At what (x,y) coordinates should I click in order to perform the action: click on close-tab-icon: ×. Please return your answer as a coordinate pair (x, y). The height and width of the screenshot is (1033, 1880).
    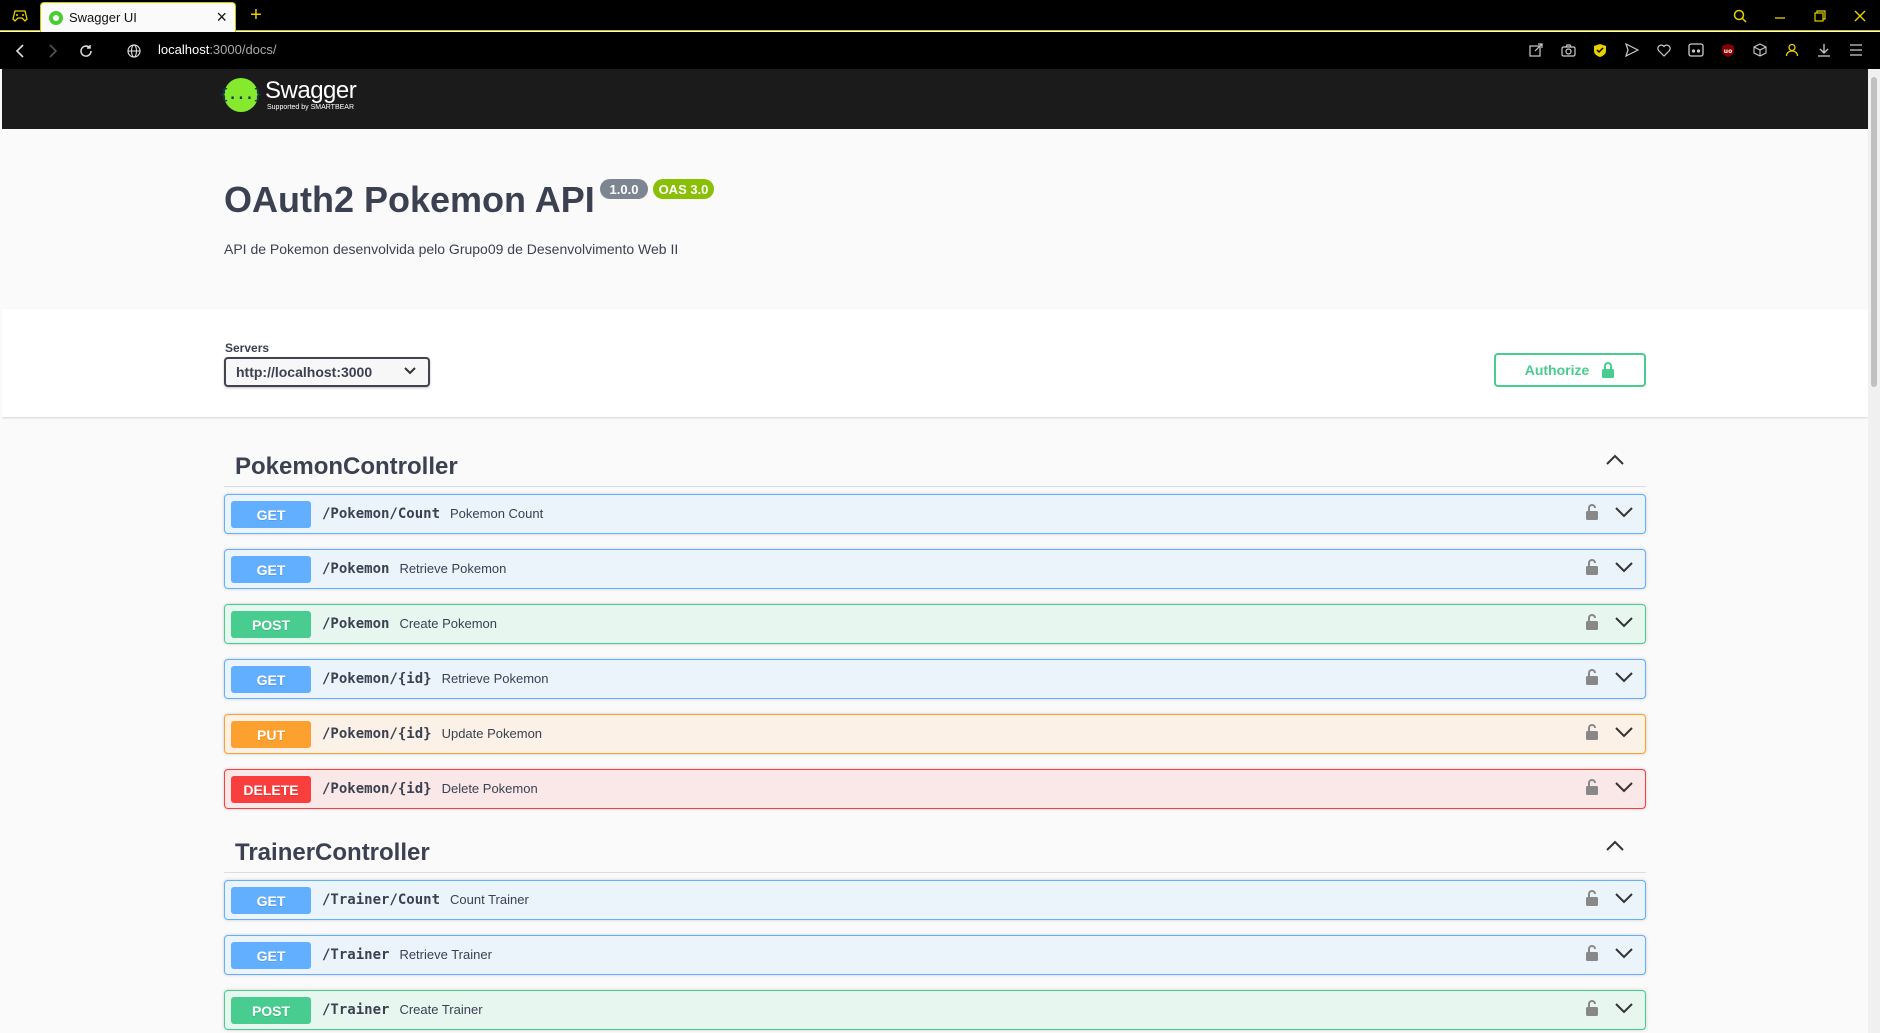
    Looking at the image, I should click on (221, 17).